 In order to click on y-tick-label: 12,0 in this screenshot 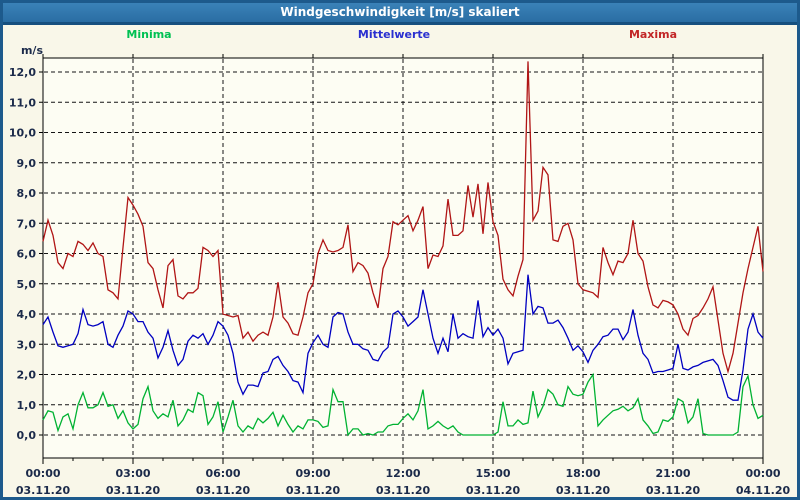, I will do `click(22, 72)`.